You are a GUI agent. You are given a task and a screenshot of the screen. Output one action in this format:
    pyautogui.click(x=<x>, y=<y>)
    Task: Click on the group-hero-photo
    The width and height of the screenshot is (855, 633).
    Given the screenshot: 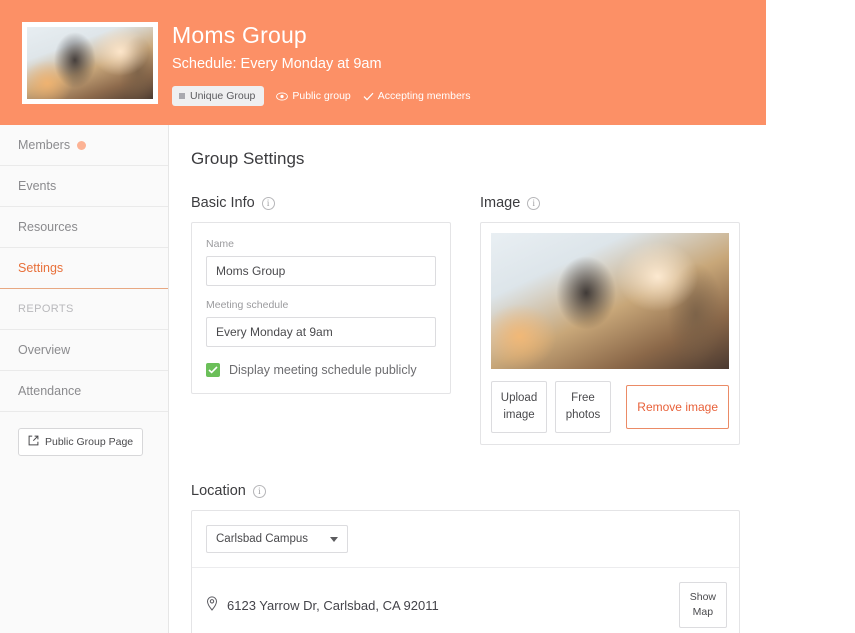 What is the action you would take?
    pyautogui.click(x=90, y=63)
    